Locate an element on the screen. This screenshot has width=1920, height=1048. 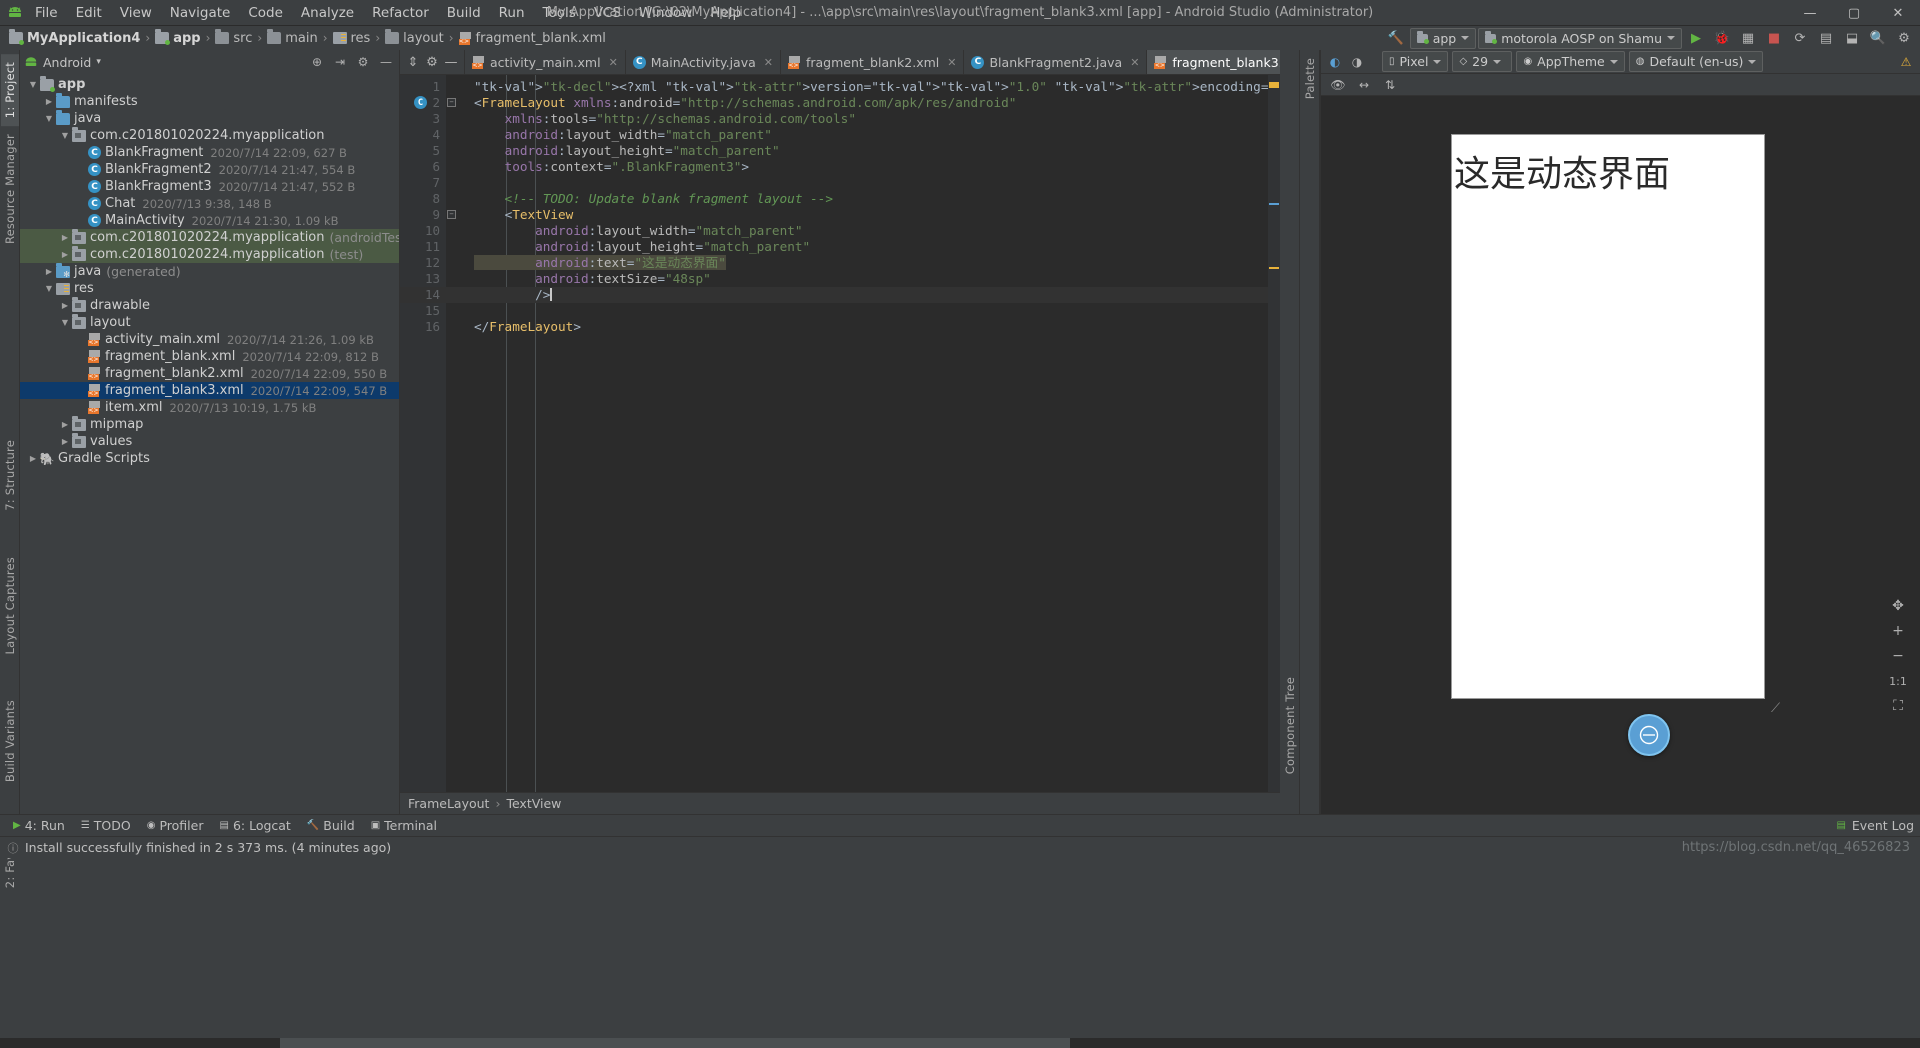
breadcrumb-item-src: src is located at coordinates (233, 37).